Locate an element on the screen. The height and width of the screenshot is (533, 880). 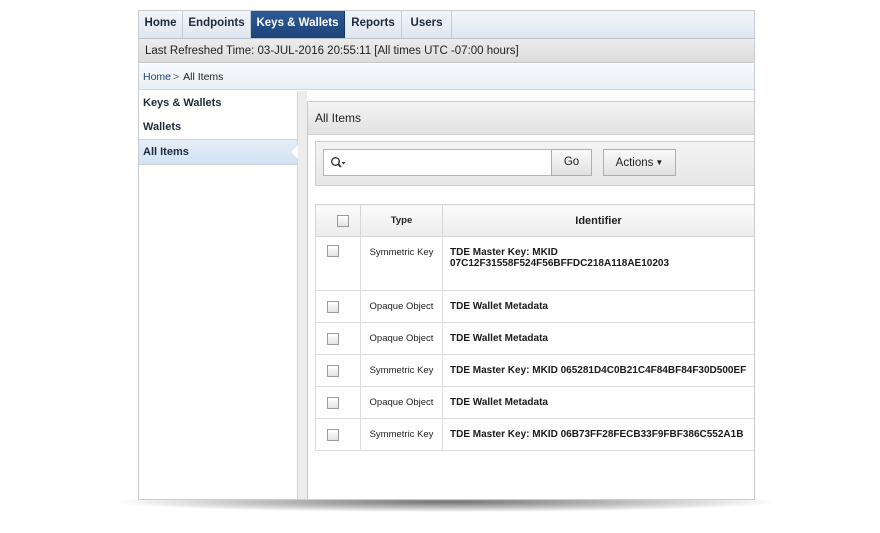
select-all-checkbox is located at coordinates (343, 220).